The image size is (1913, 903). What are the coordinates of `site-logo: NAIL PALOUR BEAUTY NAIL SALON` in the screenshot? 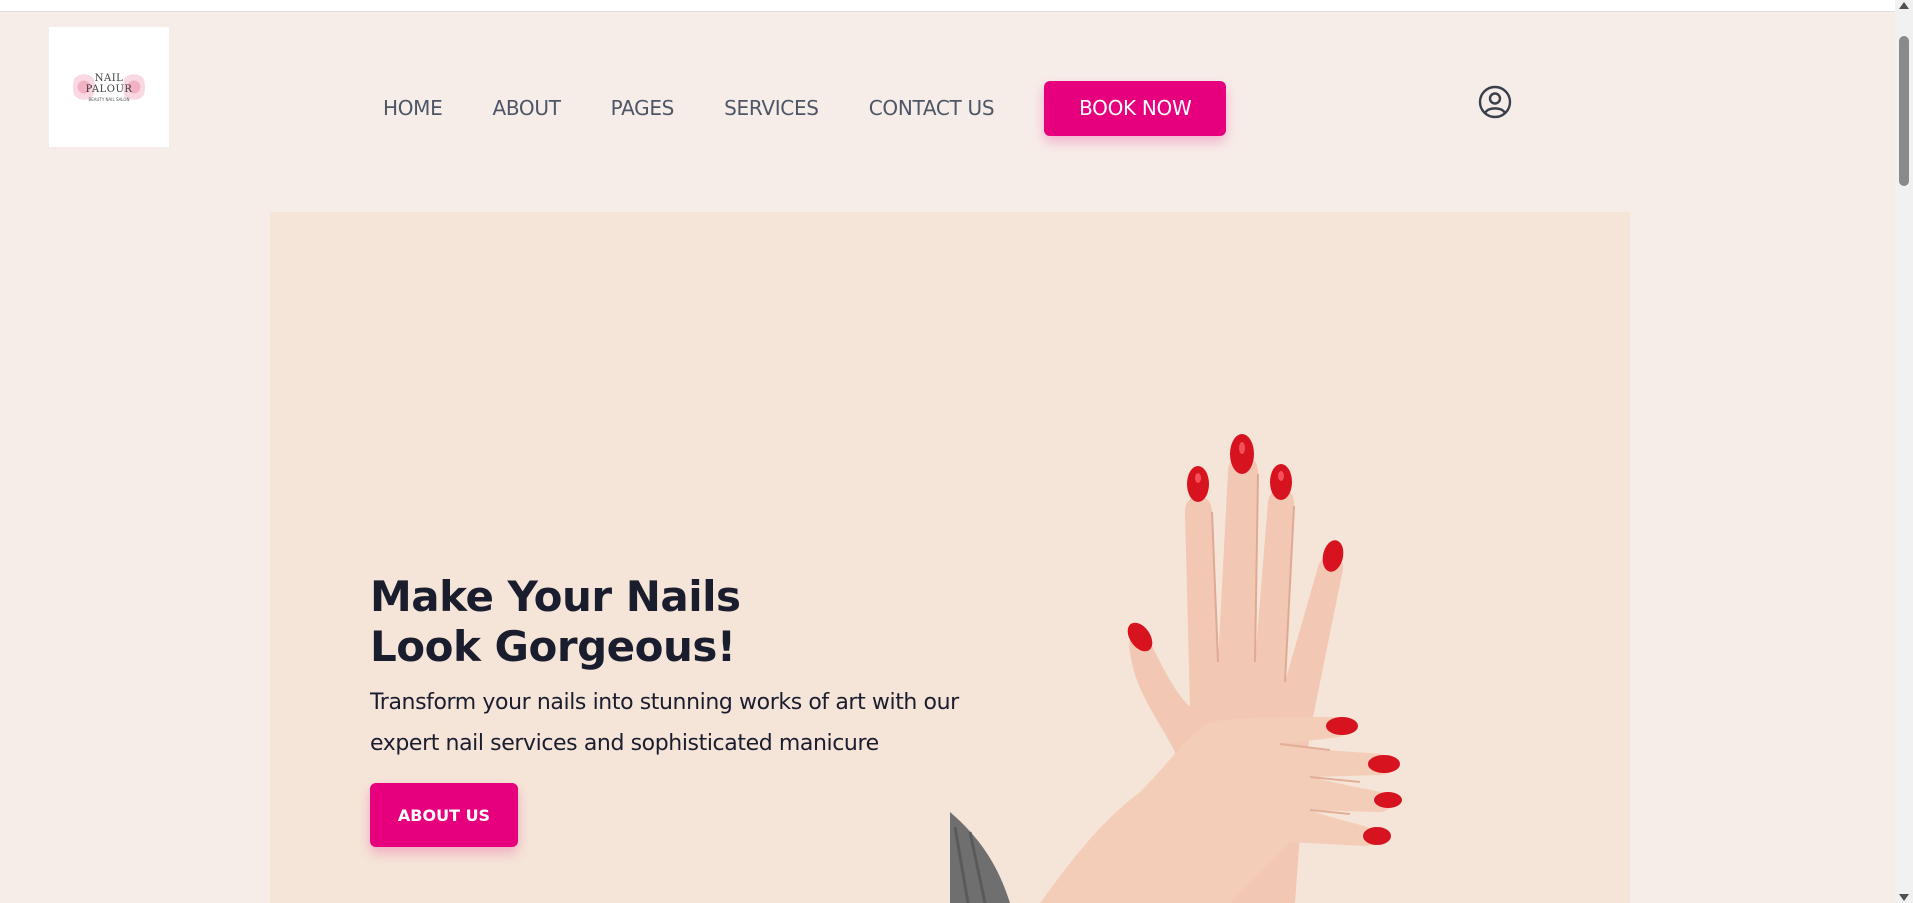 It's located at (109, 87).